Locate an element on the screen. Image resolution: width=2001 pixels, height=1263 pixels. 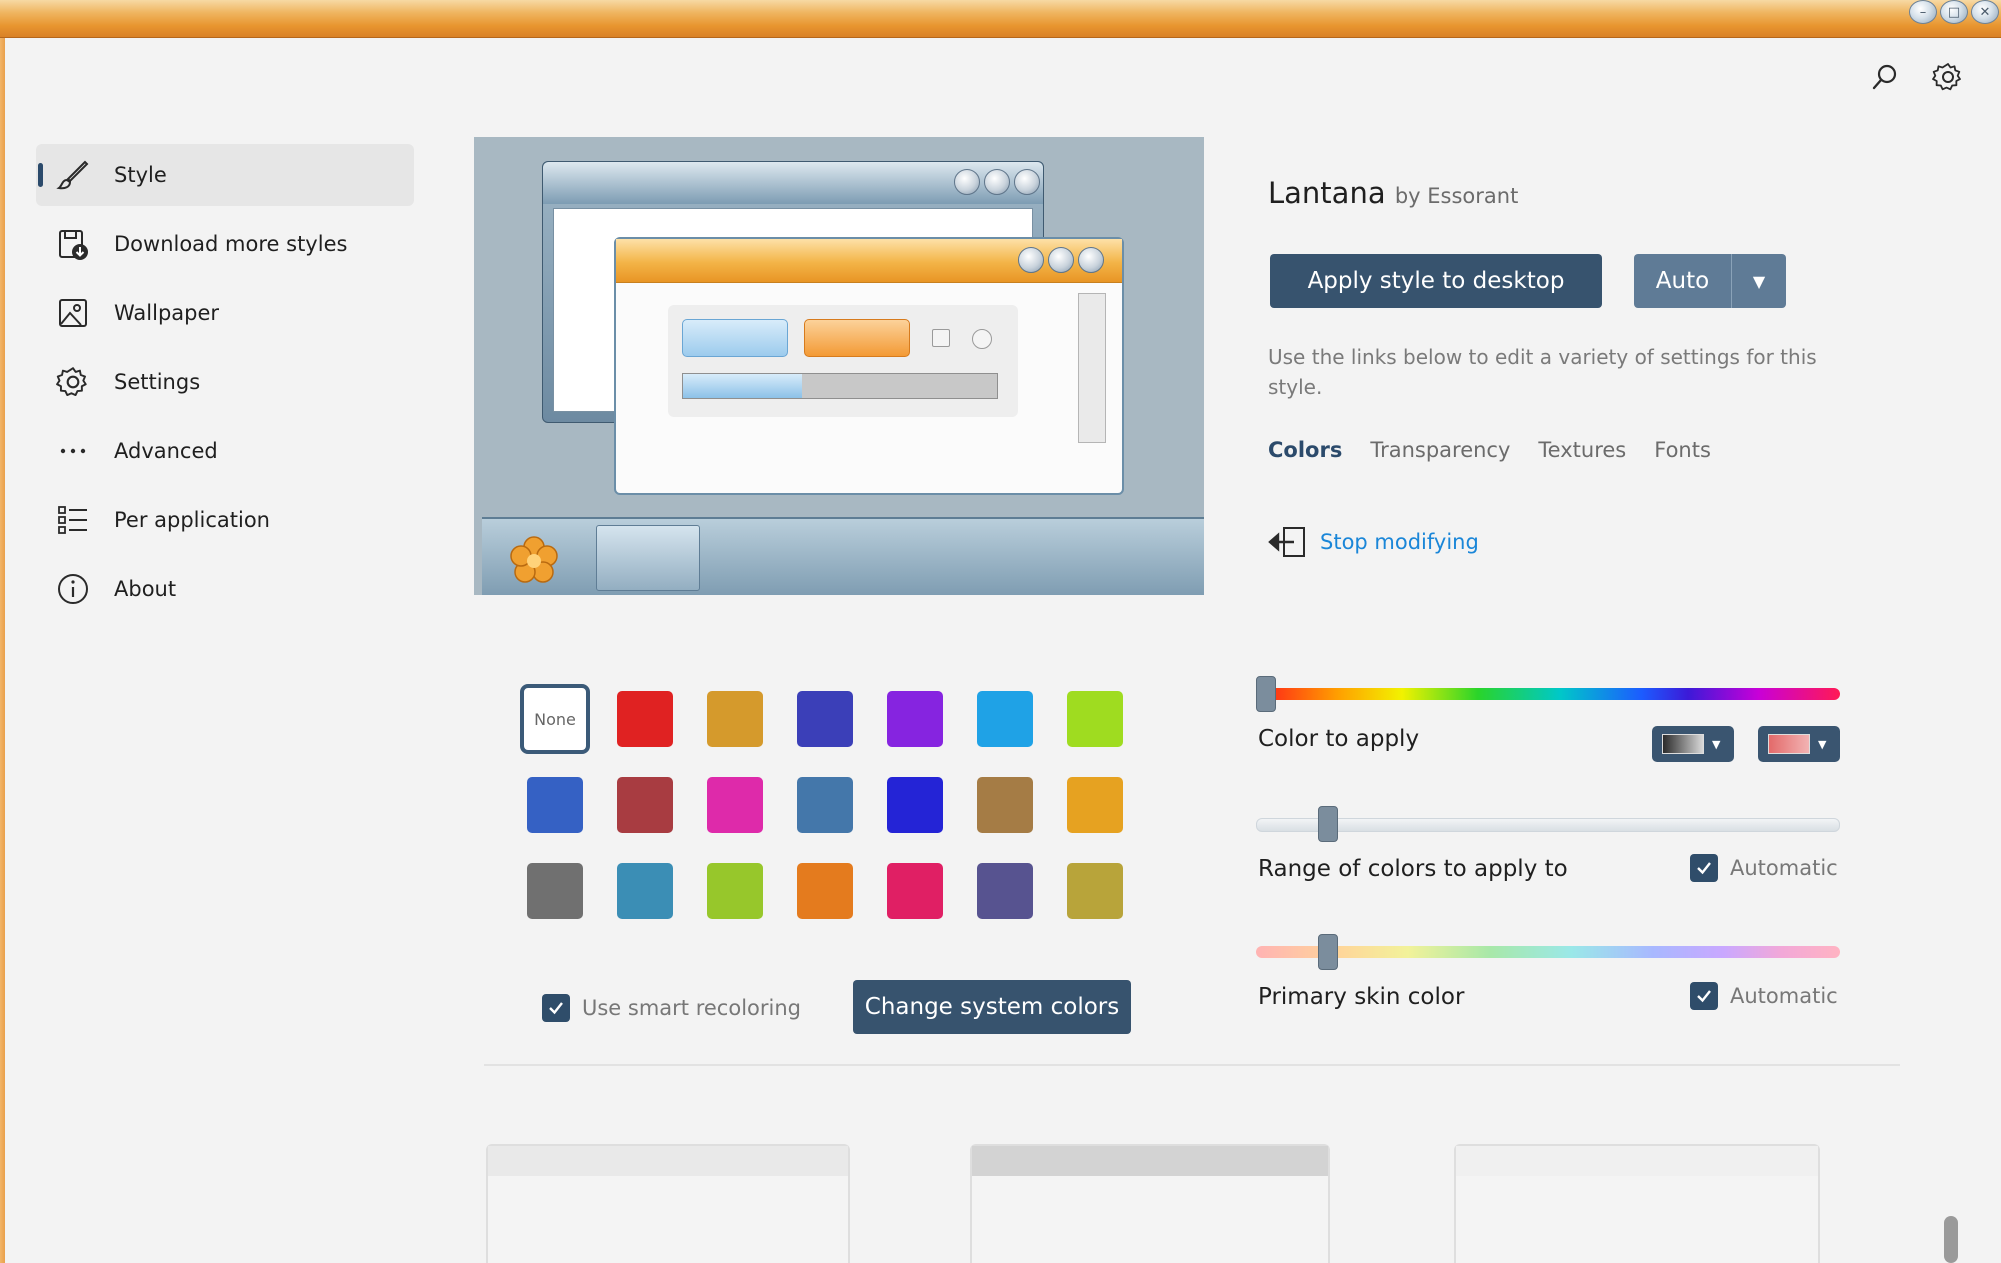
window-controls: – □ ✕ is located at coordinates (1955, 13).